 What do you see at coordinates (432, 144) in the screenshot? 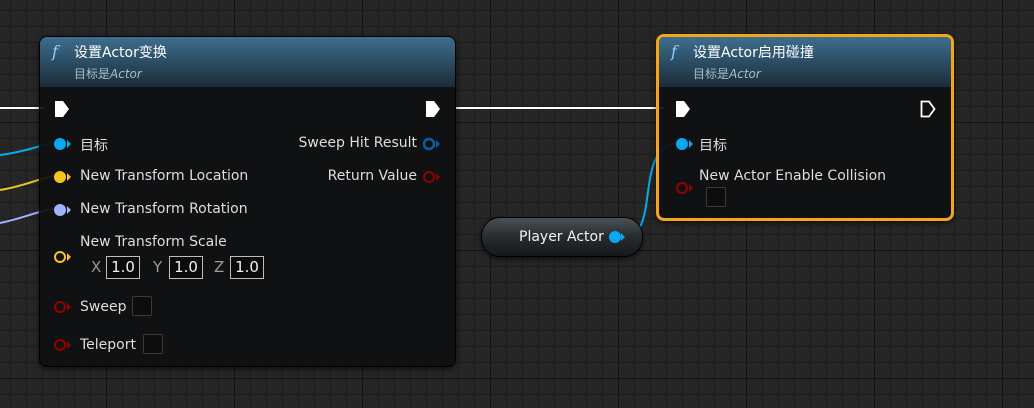
I see `sweep-hit-result-pin-icon` at bounding box center [432, 144].